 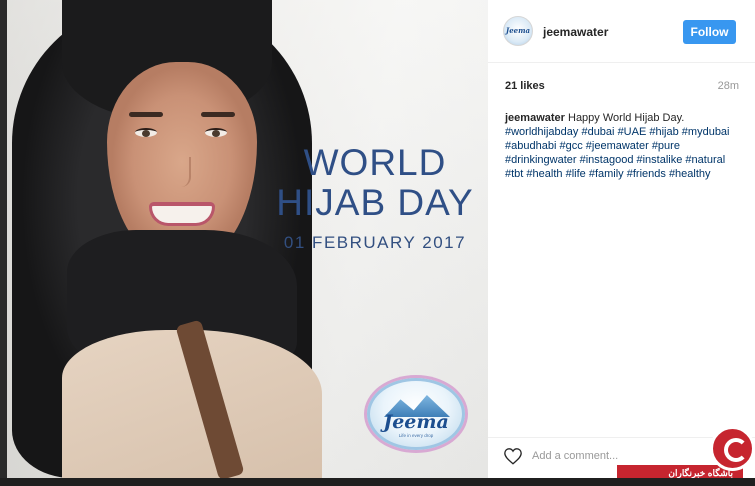 I want to click on follow-button: Follow, so click(x=709, y=32).